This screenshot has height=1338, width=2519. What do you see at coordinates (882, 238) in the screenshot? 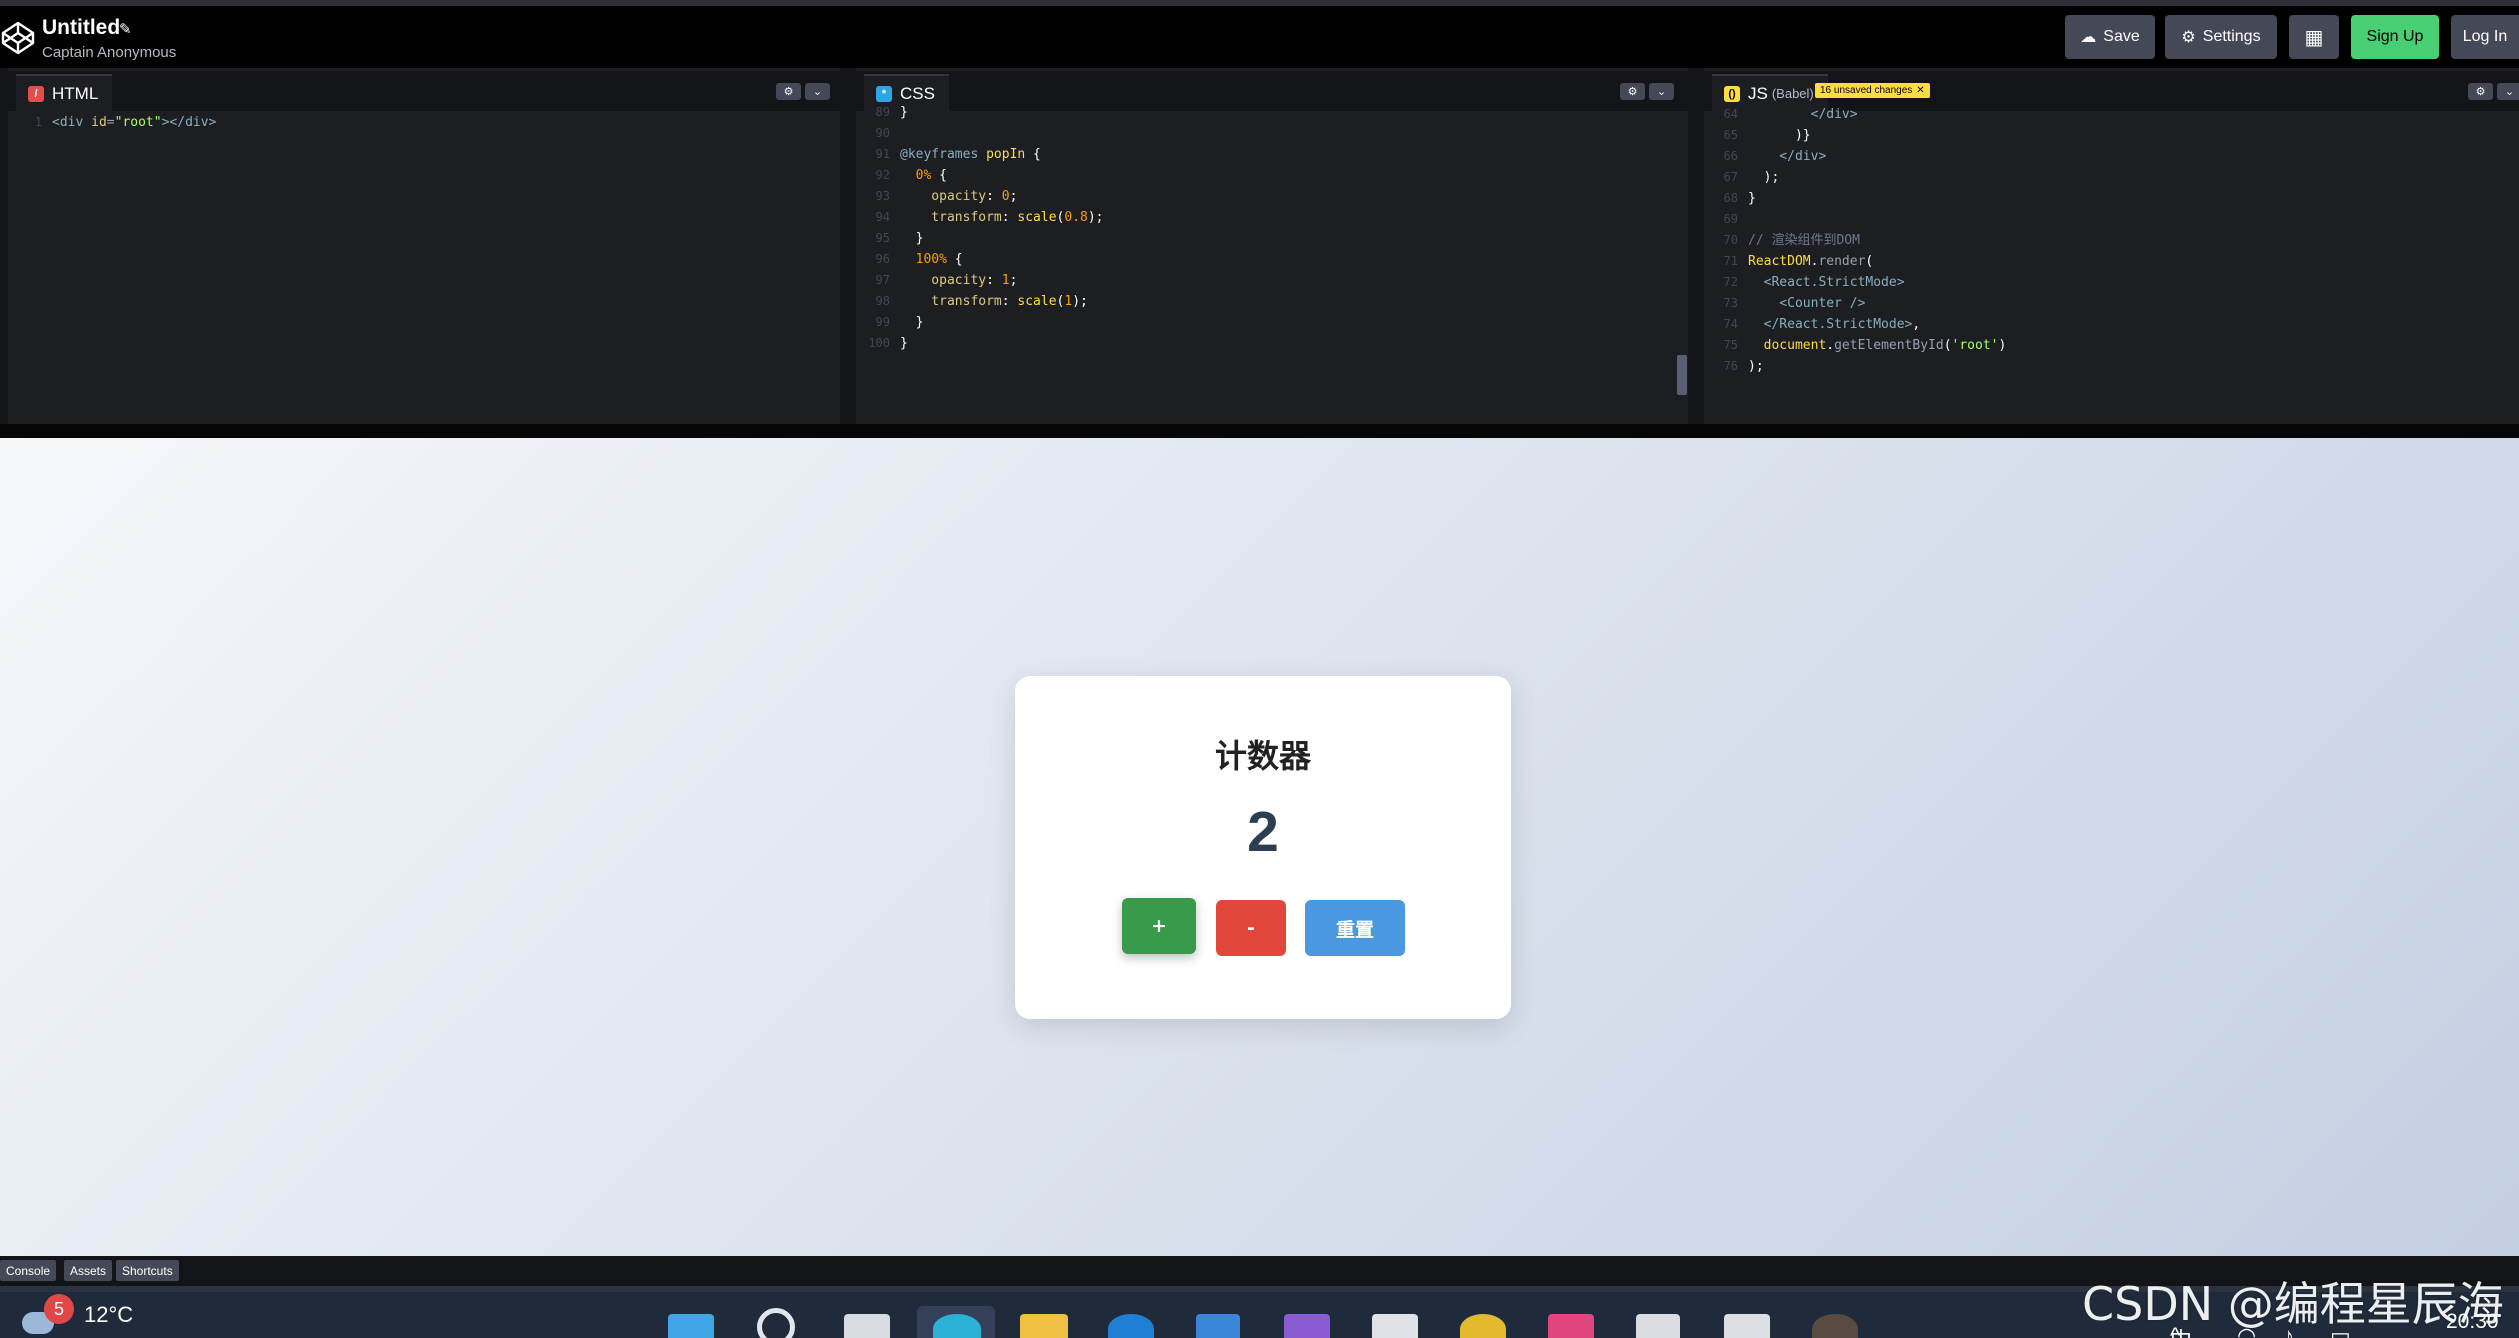
I see `line-number: 95` at bounding box center [882, 238].